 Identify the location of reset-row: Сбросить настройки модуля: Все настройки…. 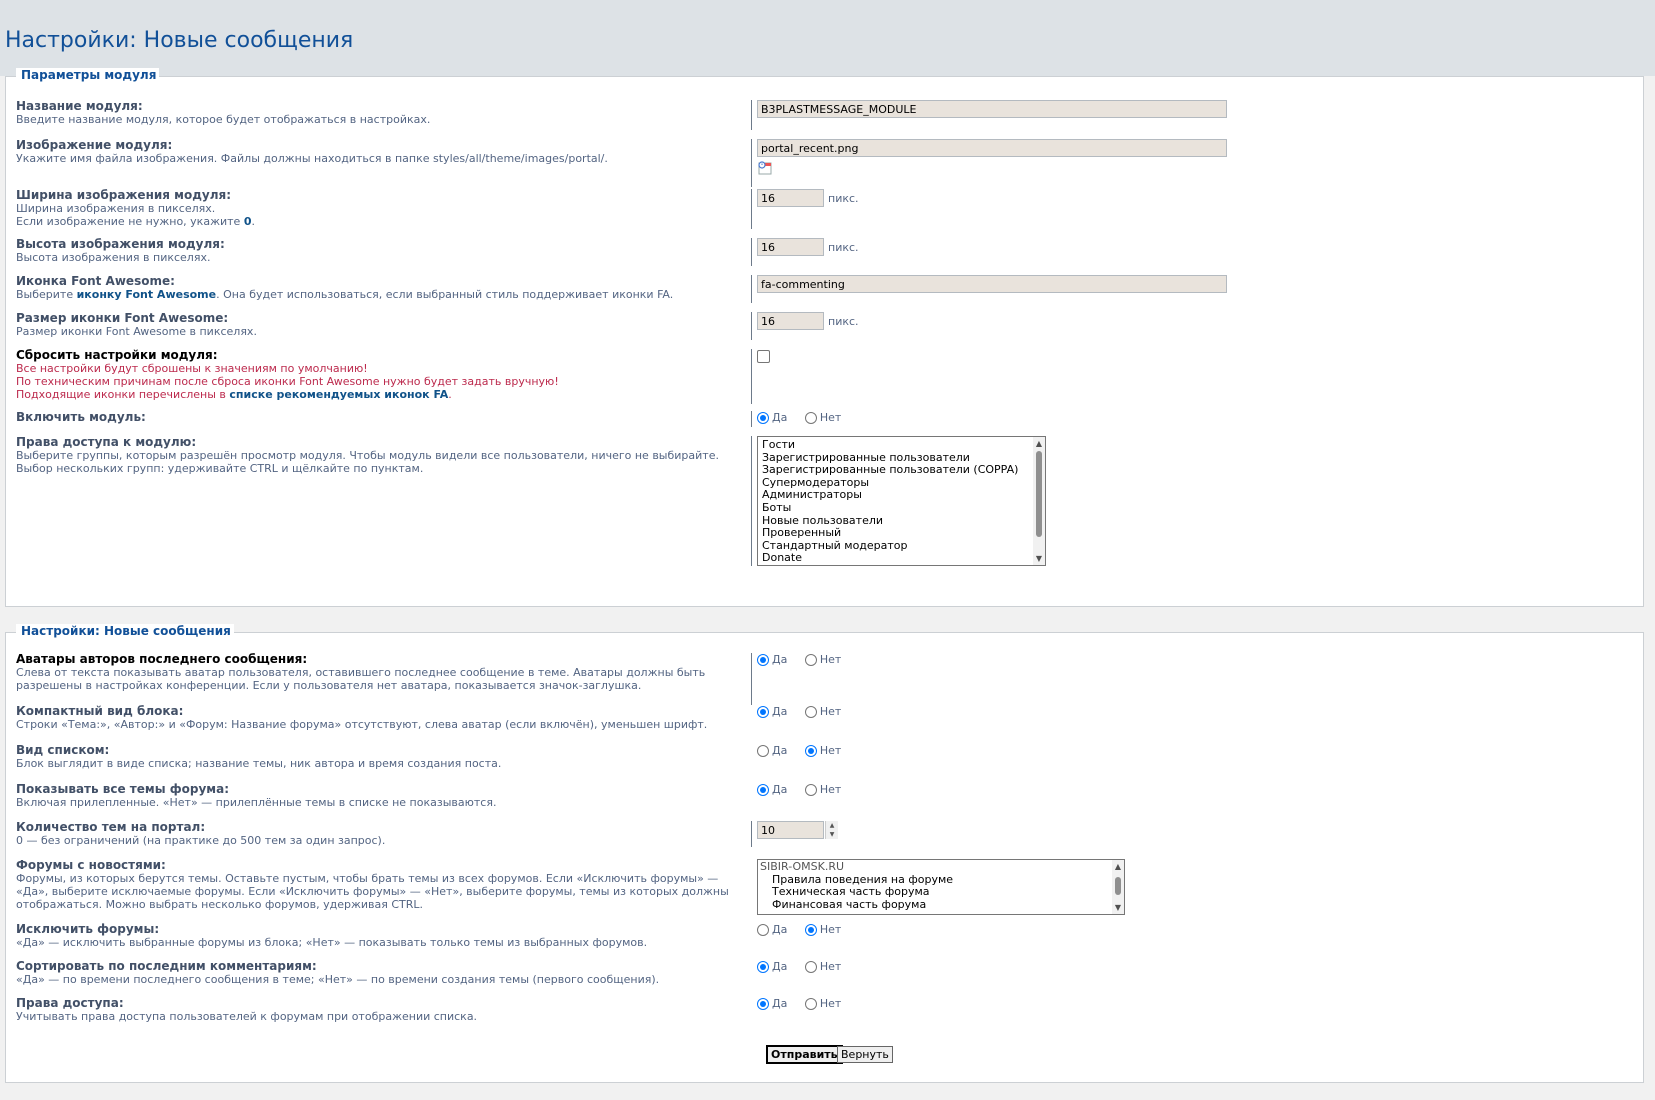
(826, 377).